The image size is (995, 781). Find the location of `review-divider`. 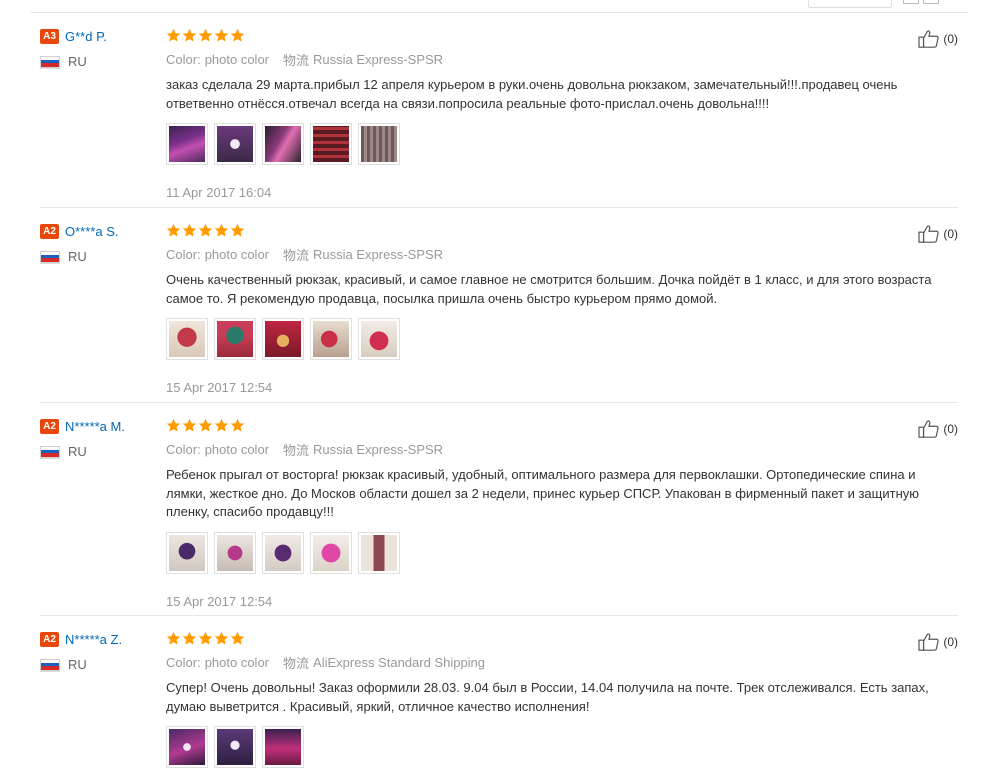

review-divider is located at coordinates (499, 402).